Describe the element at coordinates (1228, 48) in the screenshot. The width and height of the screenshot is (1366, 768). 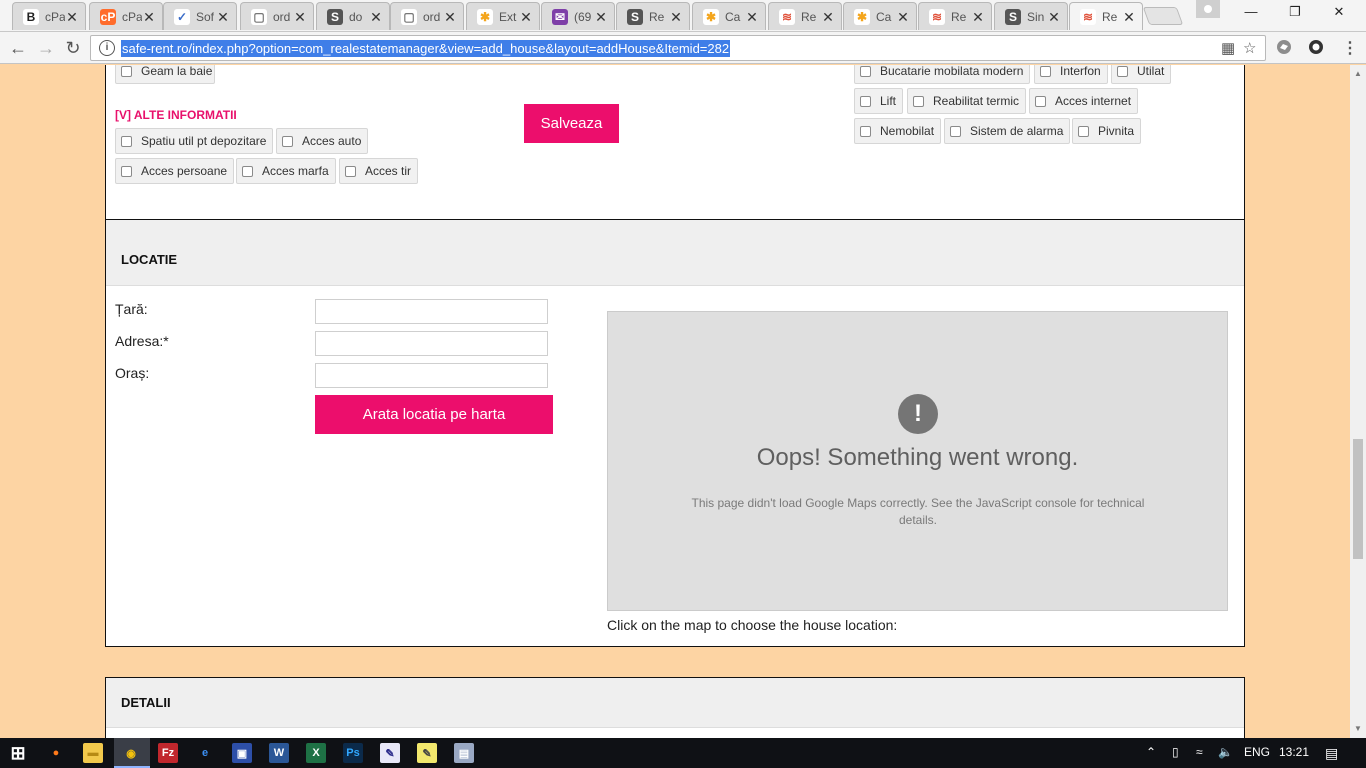
I see `translate-icon: ▦` at that location.